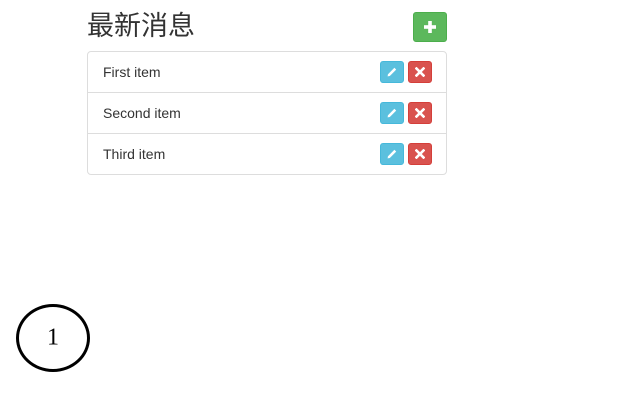 Image resolution: width=628 pixels, height=404 pixels. I want to click on list-item-label: Second item, so click(142, 113).